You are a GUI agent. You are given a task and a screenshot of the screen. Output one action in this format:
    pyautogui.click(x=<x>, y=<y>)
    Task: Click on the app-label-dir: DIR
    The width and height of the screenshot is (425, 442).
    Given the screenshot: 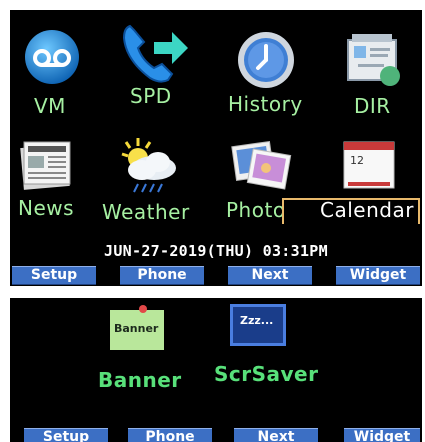 What is the action you would take?
    pyautogui.click(x=372, y=106)
    